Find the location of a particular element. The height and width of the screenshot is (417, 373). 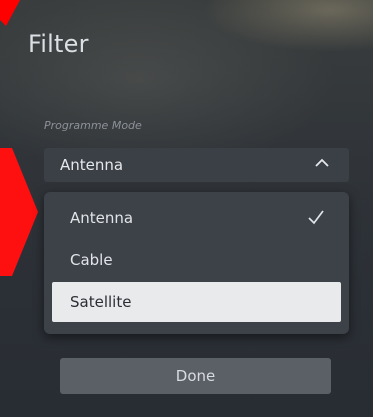

option-label: Antenna is located at coordinates (102, 218).